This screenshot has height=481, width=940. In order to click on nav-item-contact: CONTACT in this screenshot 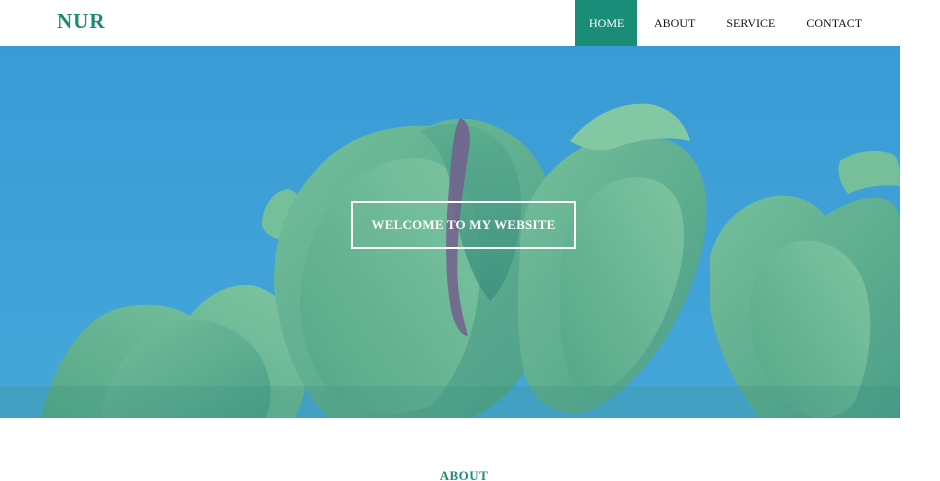, I will do `click(834, 23)`.